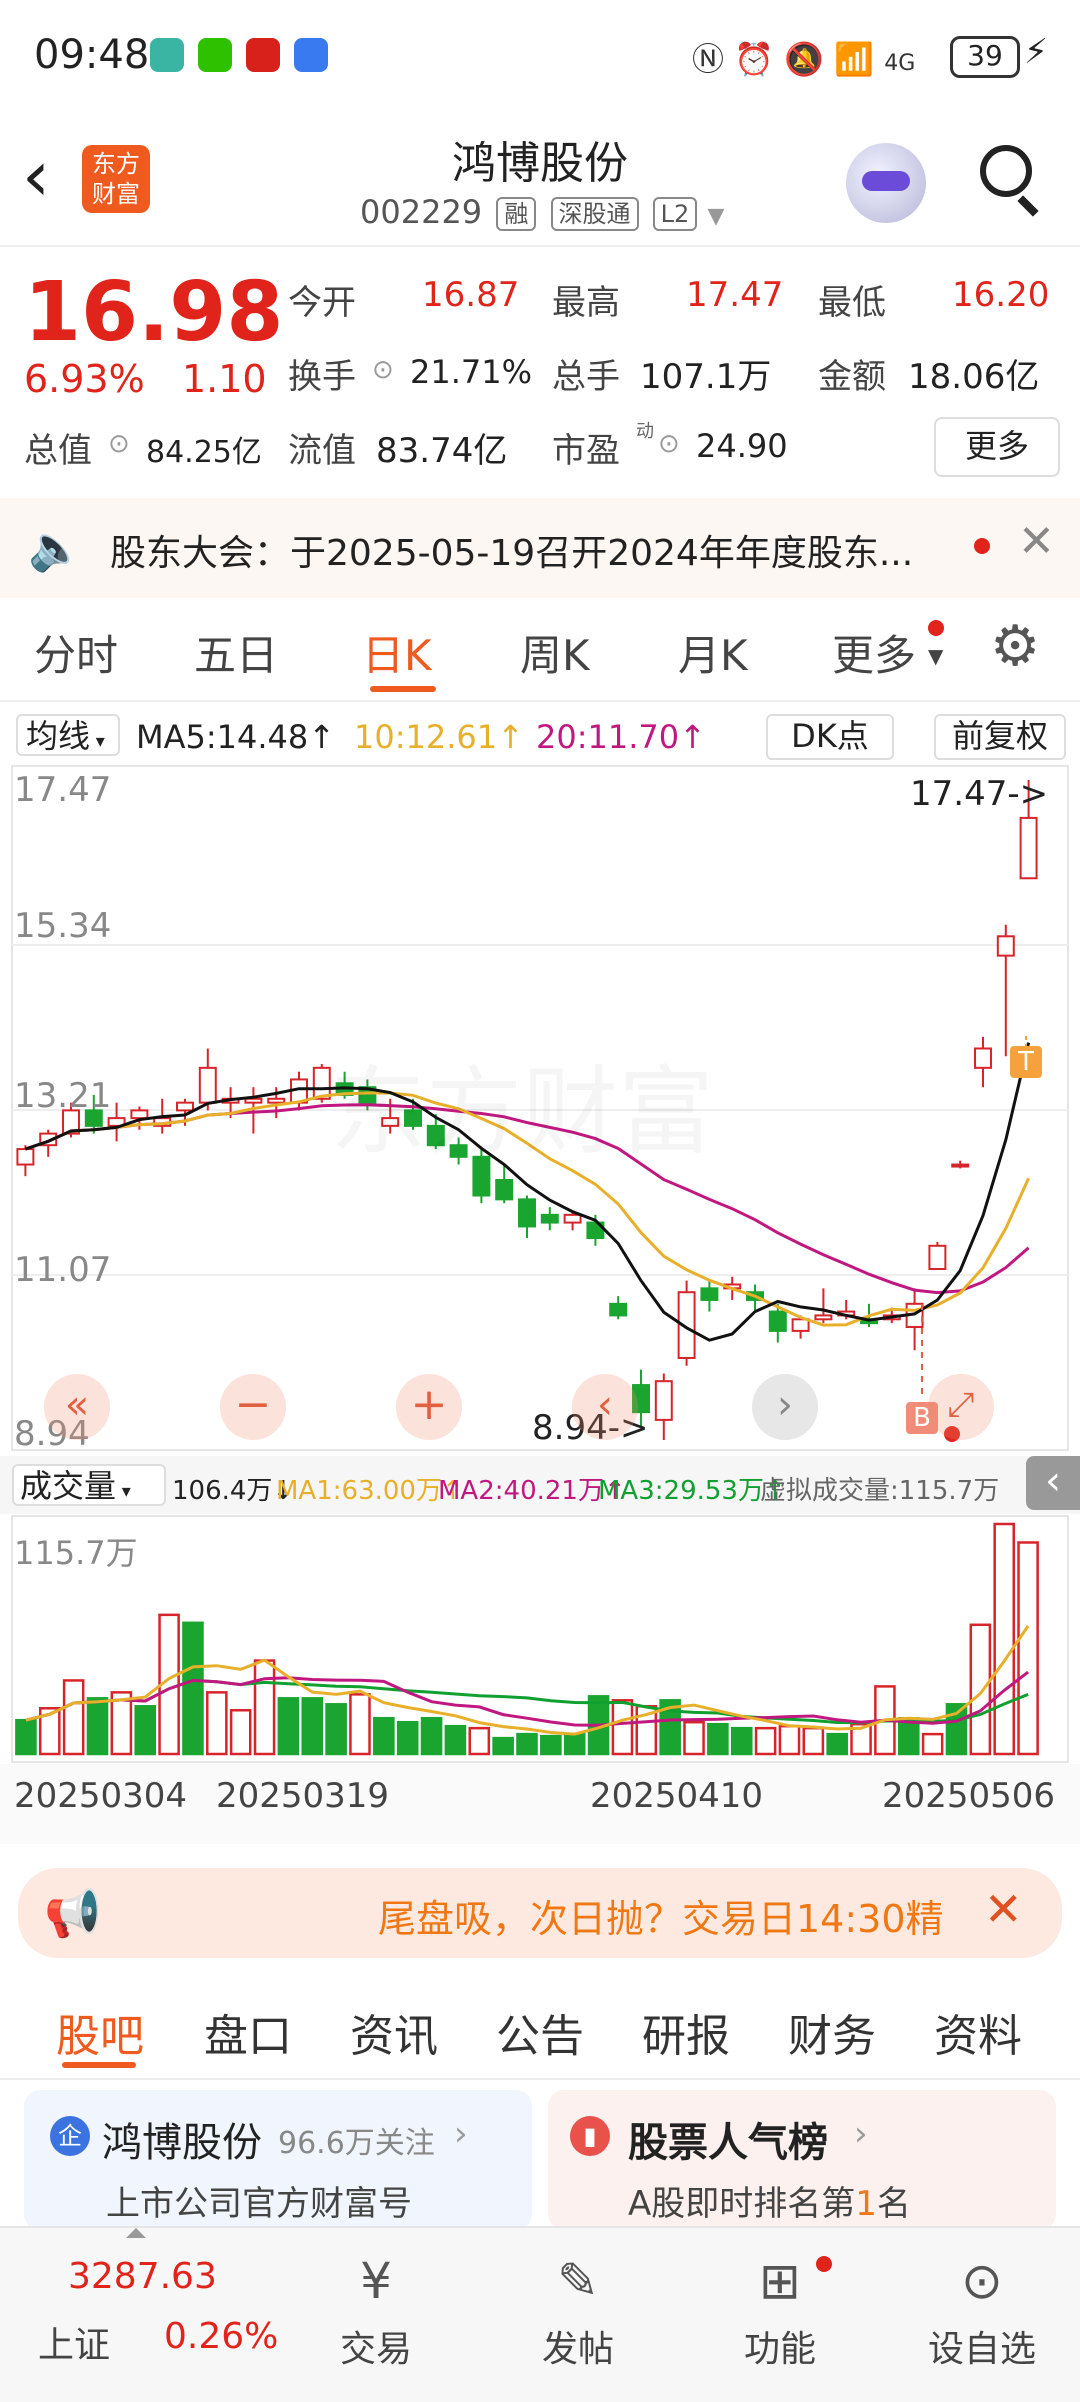 This screenshot has width=1080, height=2402. Describe the element at coordinates (89, 1485) in the screenshot. I see `volume-selector: 成交量 ▾` at that location.